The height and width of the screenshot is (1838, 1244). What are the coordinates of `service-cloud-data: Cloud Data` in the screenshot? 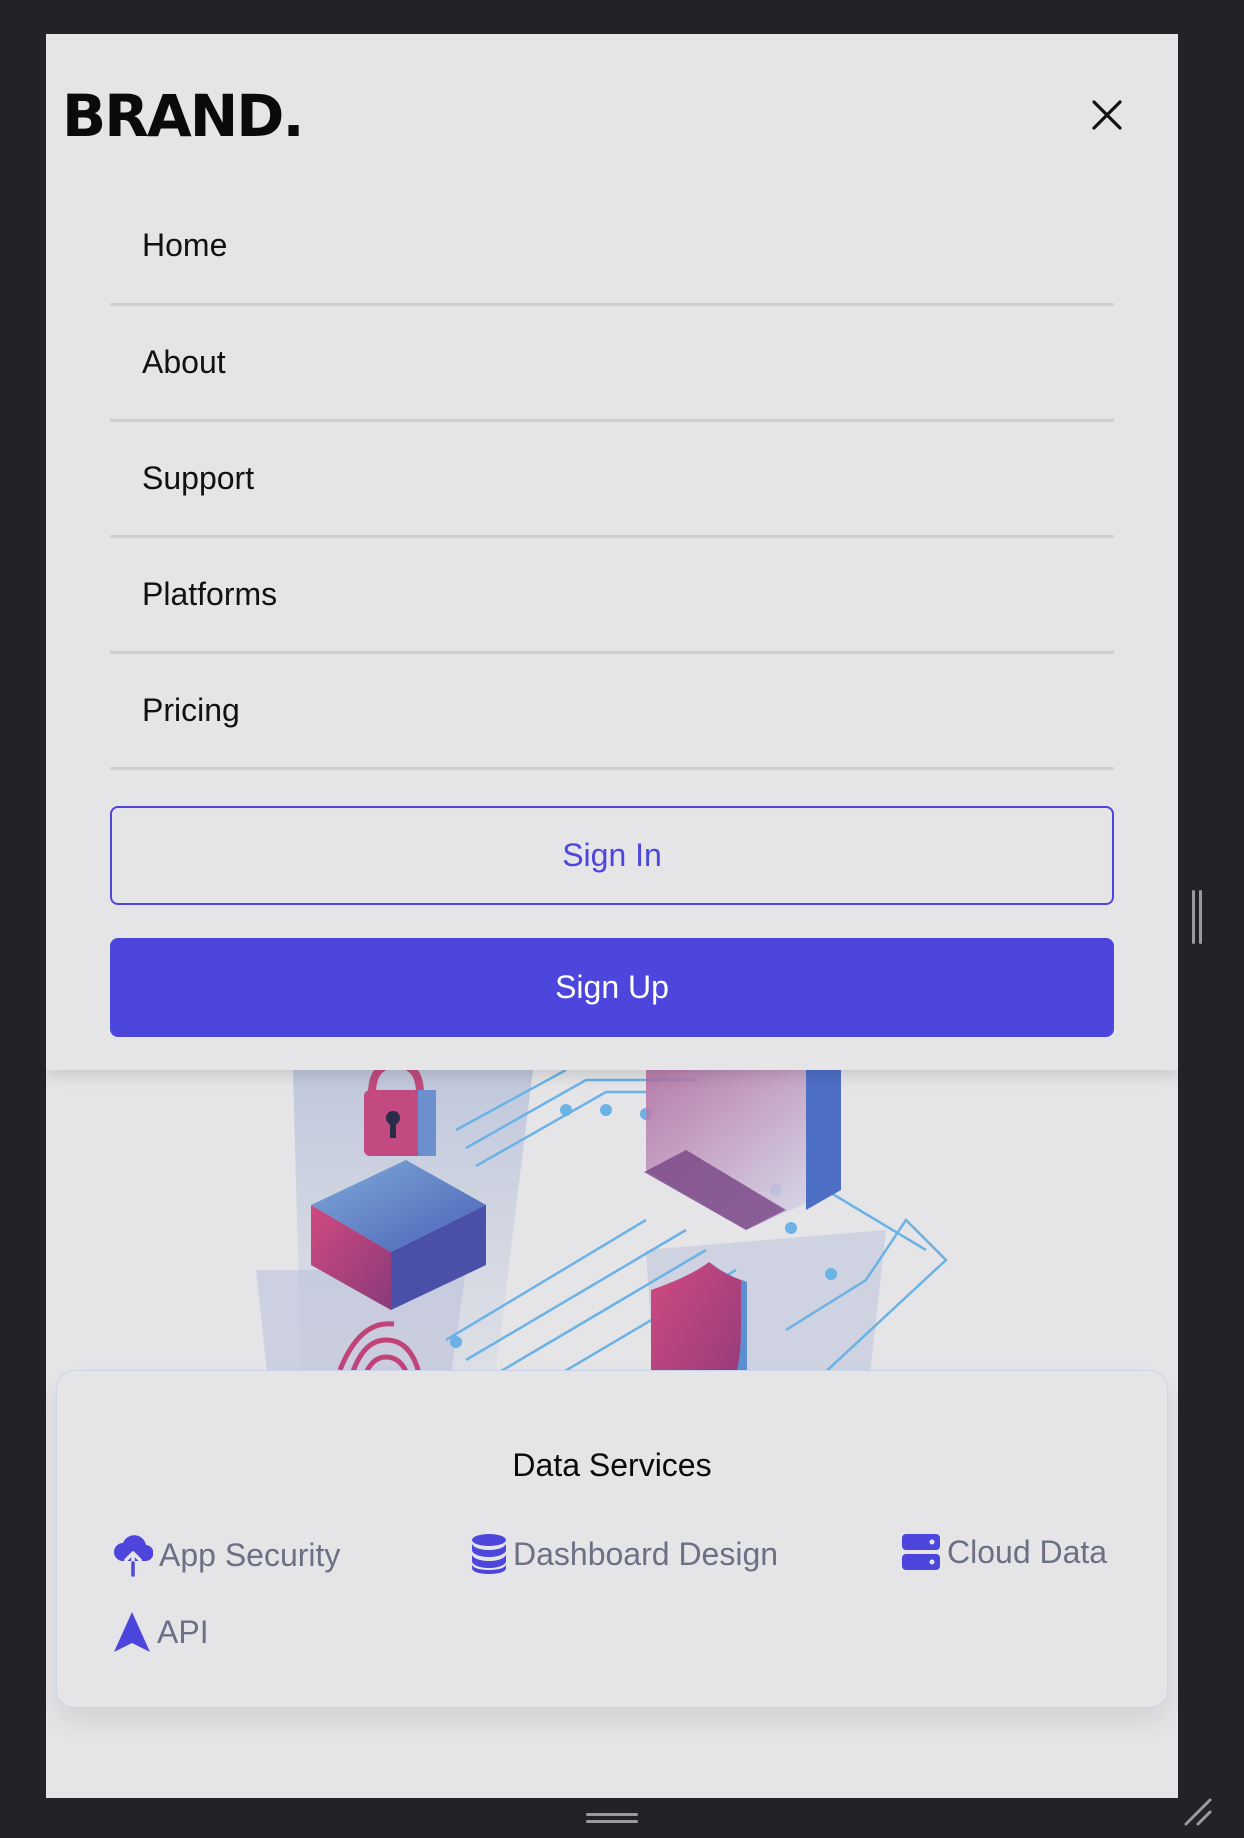 It's located at (1004, 1552).